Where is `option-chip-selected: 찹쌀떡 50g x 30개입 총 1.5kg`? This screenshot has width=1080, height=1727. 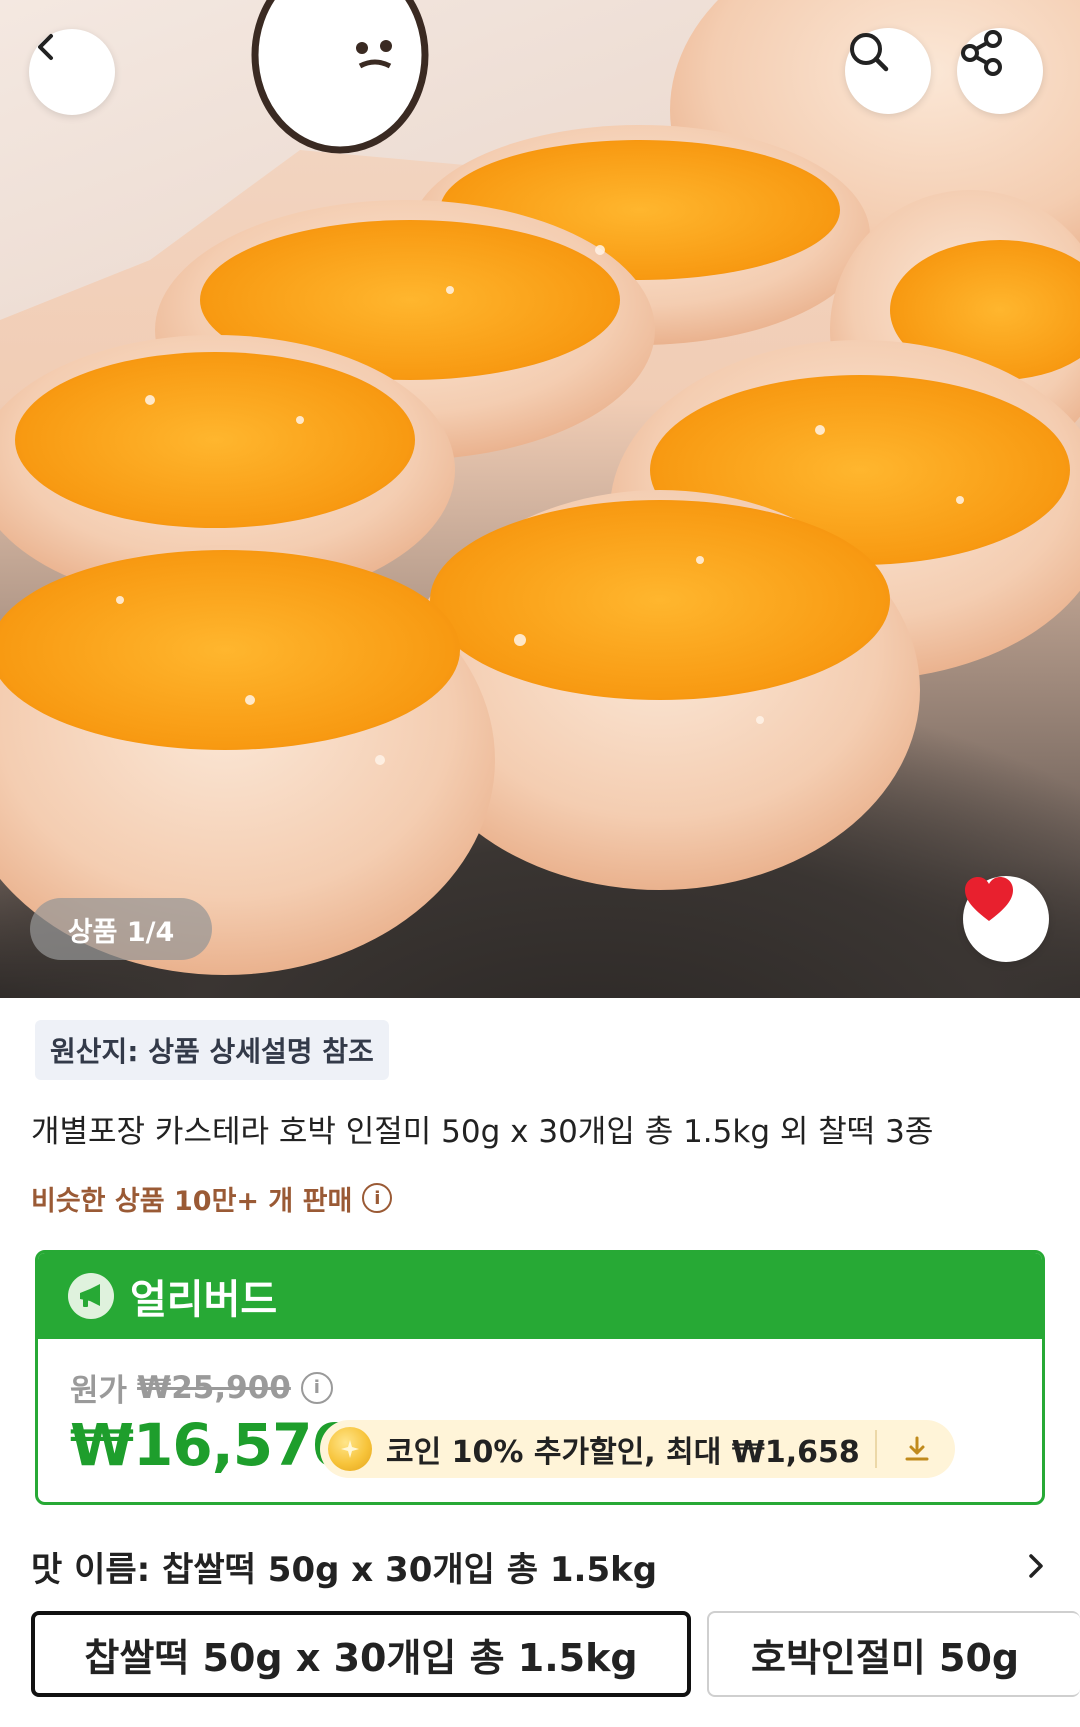 option-chip-selected: 찹쌀떡 50g x 30개입 총 1.5kg is located at coordinates (361, 1654).